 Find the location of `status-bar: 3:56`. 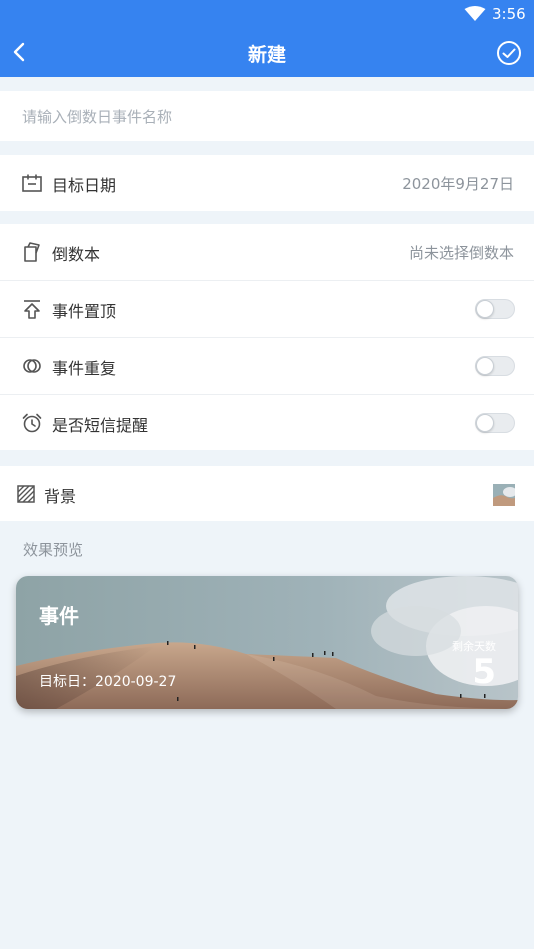

status-bar: 3:56 is located at coordinates (267, 14).